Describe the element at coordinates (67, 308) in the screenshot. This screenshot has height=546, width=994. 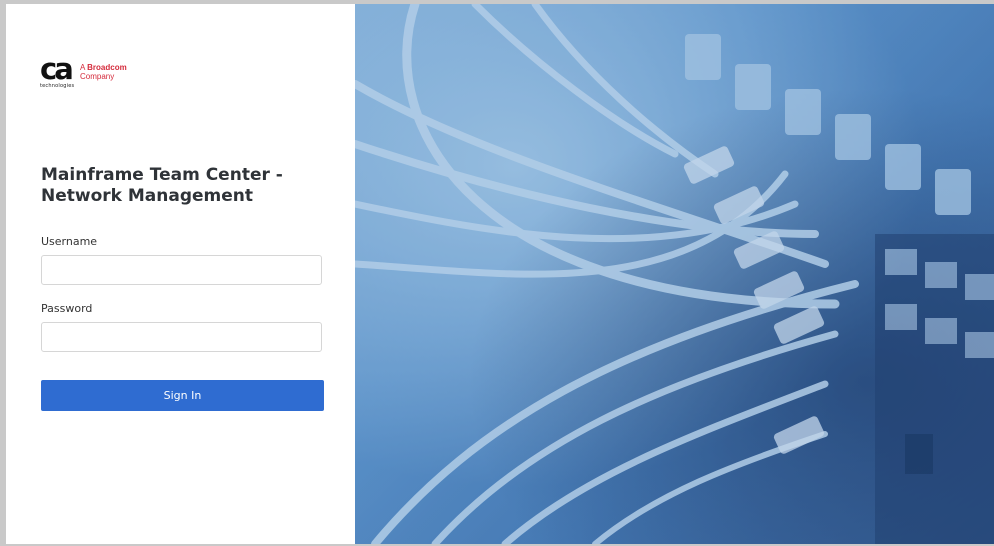
I see `password-label: Password` at that location.